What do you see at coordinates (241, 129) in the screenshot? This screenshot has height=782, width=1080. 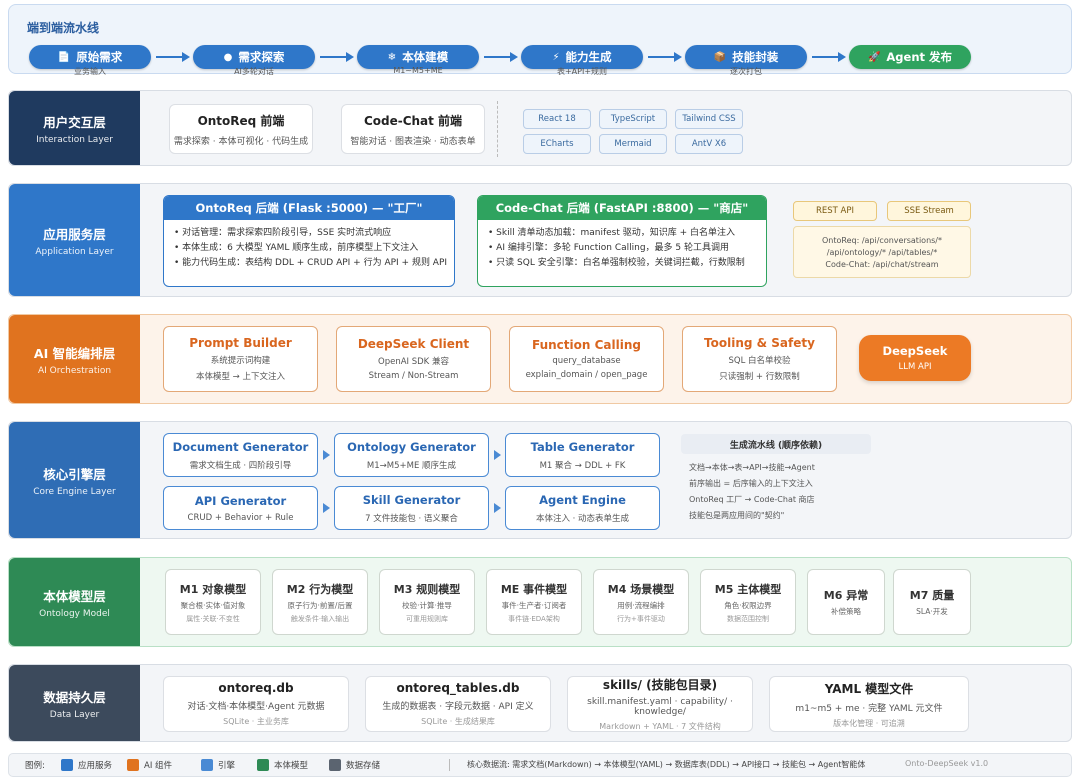 I see `ontoreq-frontend-card: OntoReq 前端 需求探索 · 本体可视化 · 代码生成` at bounding box center [241, 129].